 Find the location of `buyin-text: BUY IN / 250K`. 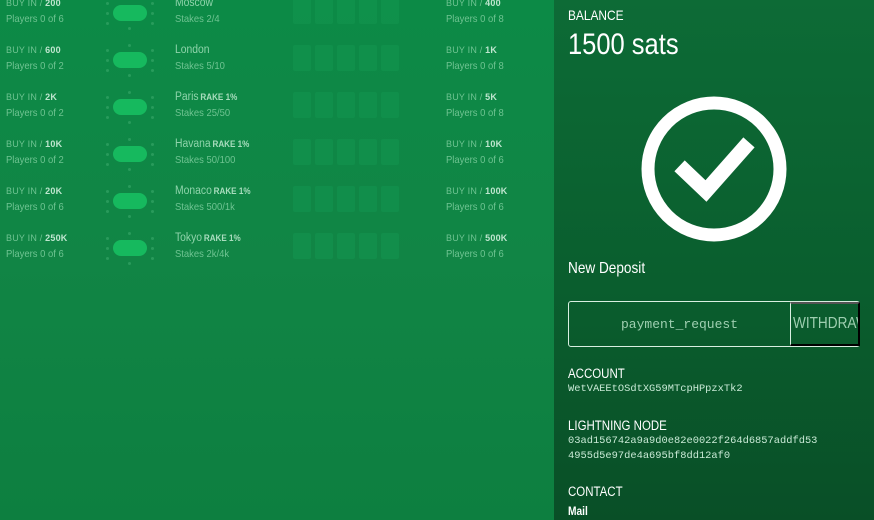

buyin-text: BUY IN / 250K is located at coordinates (37, 238).